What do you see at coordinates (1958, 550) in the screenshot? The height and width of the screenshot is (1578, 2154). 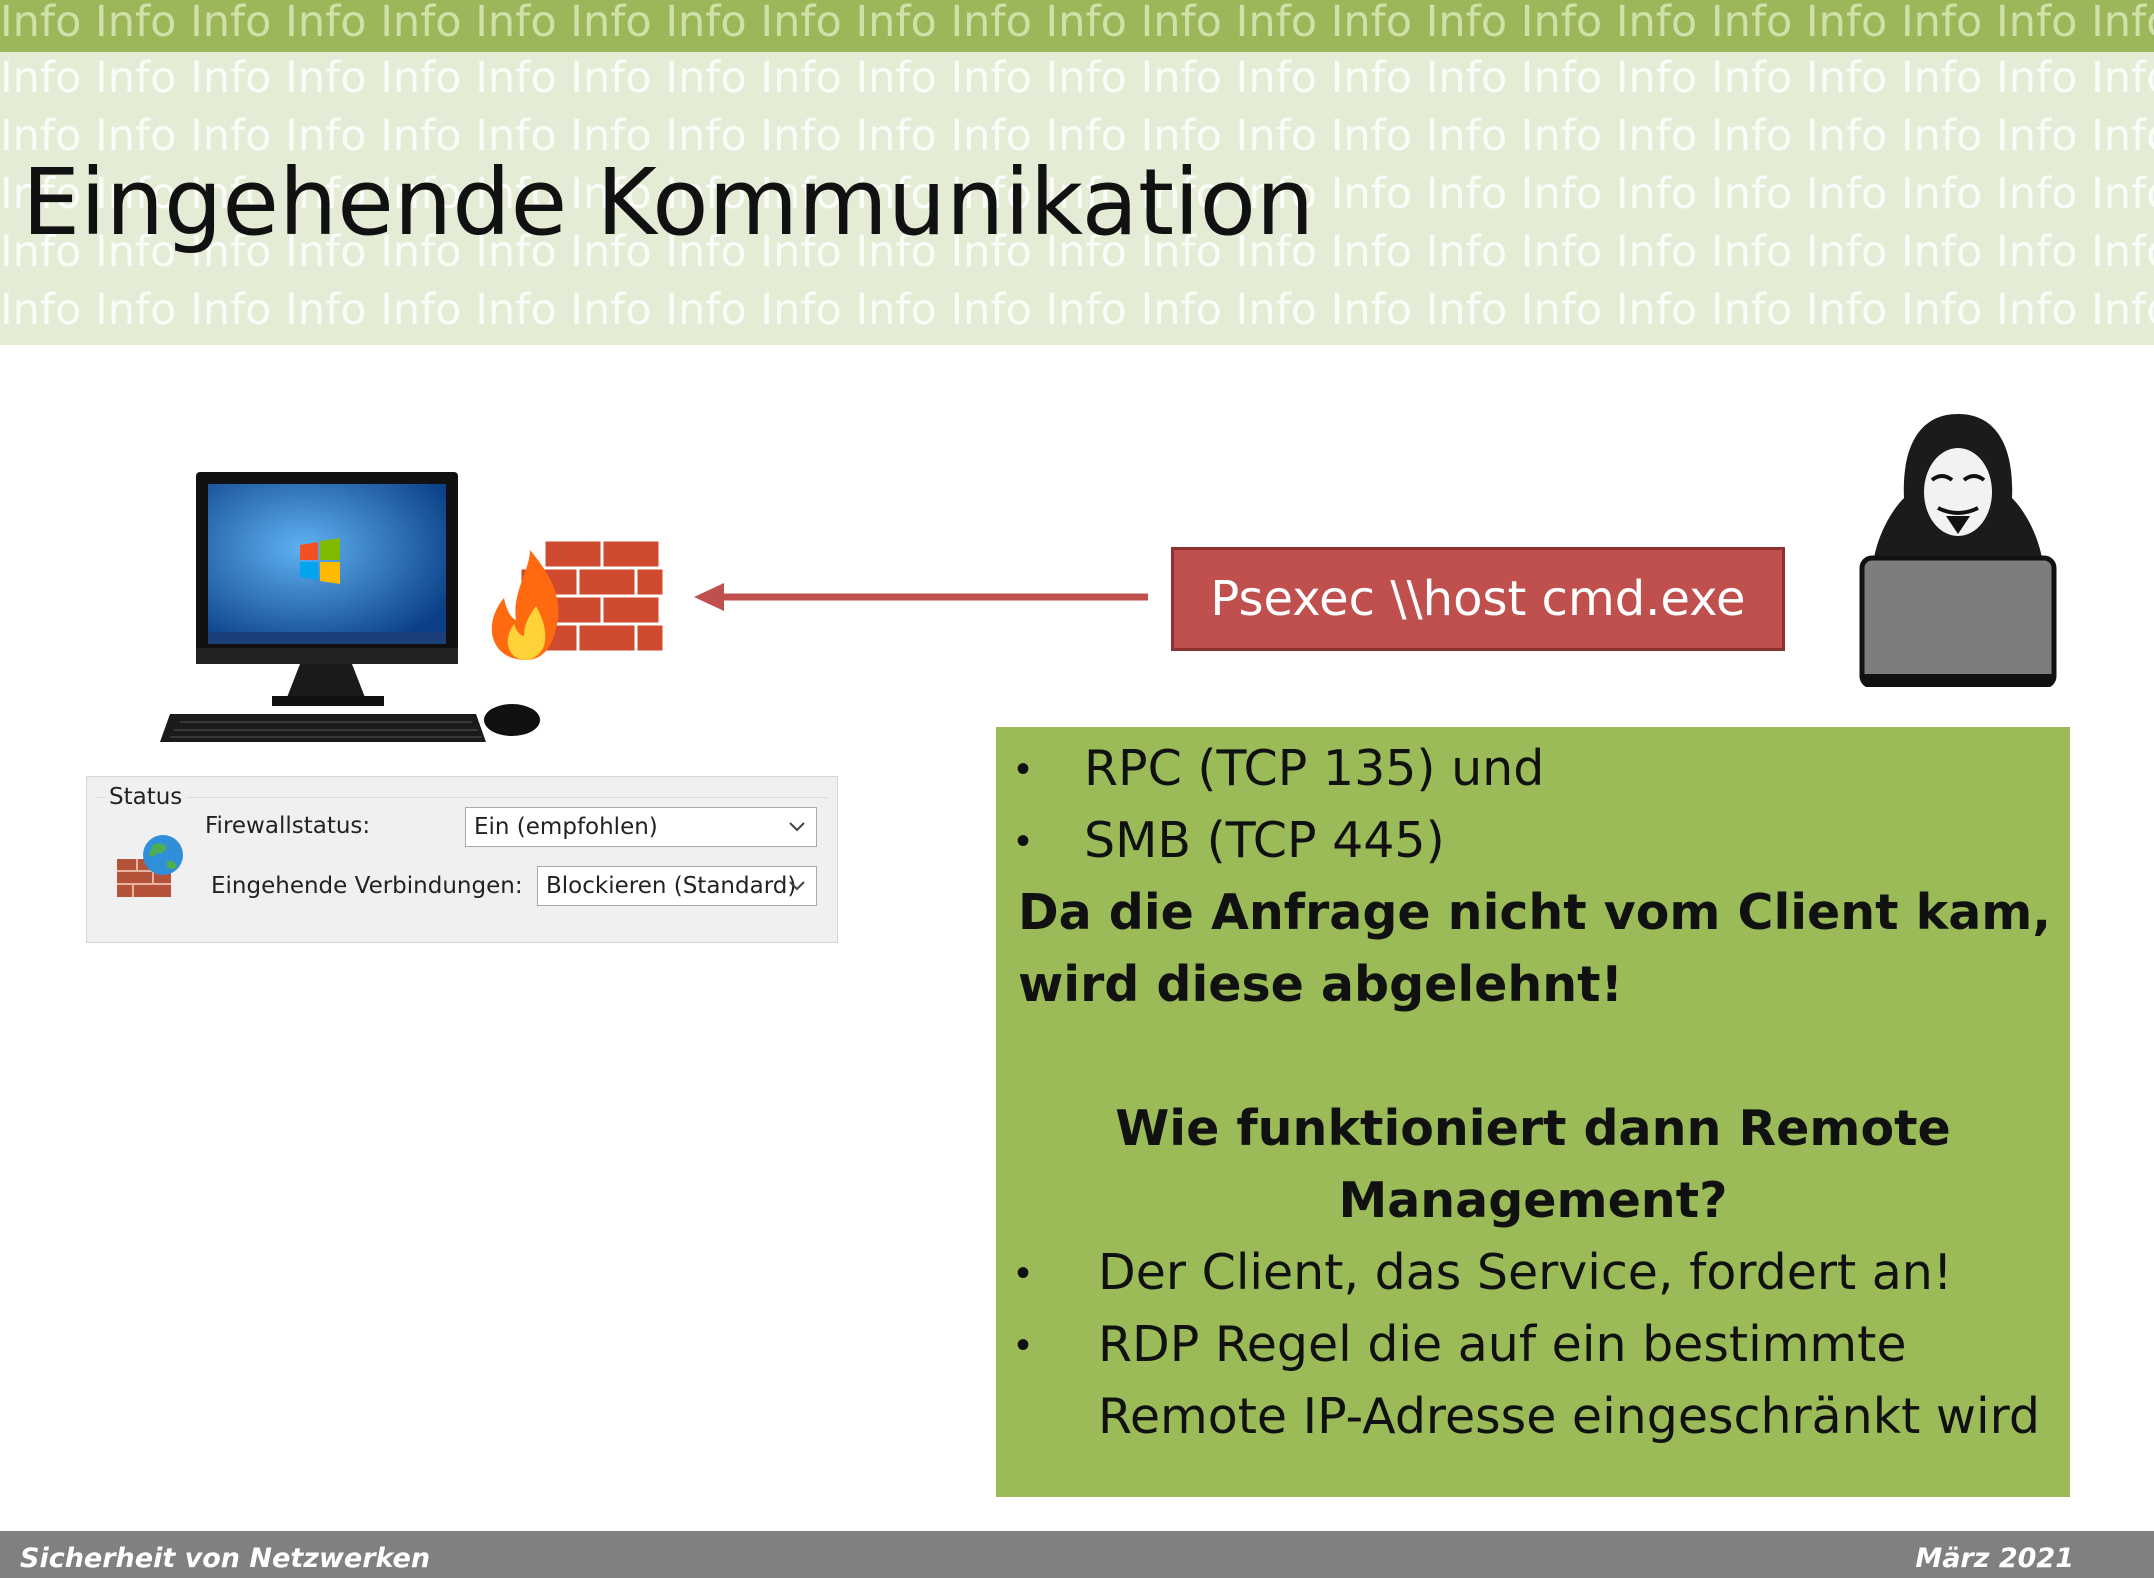 I see `hacker-laptop-icon` at bounding box center [1958, 550].